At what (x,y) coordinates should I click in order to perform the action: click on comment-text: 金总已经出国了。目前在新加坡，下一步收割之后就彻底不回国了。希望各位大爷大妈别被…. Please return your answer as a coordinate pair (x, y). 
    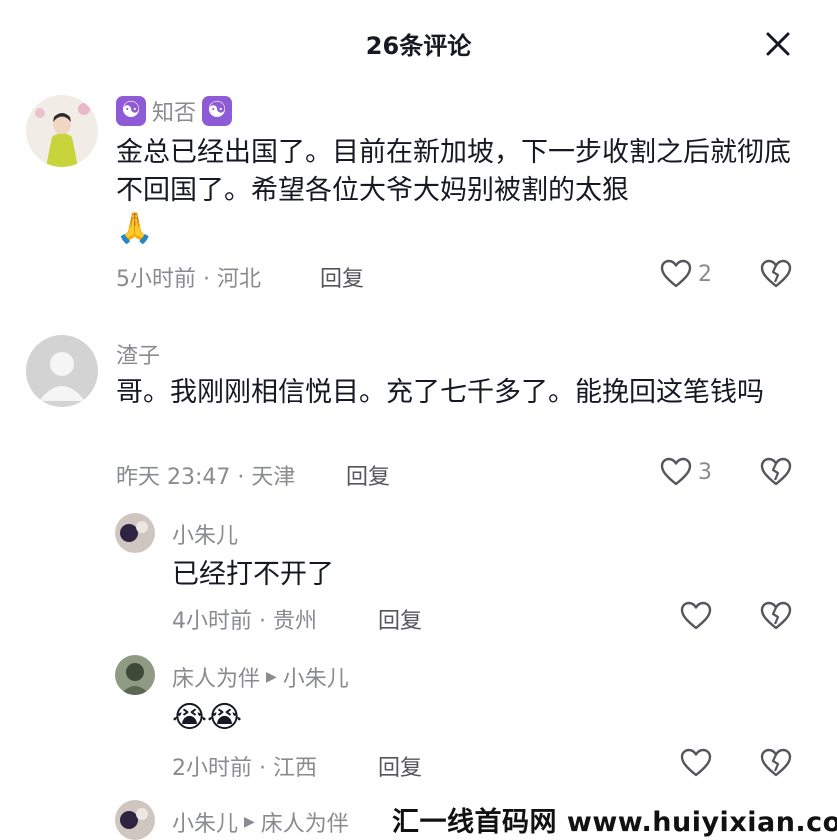
    Looking at the image, I should click on (456, 191).